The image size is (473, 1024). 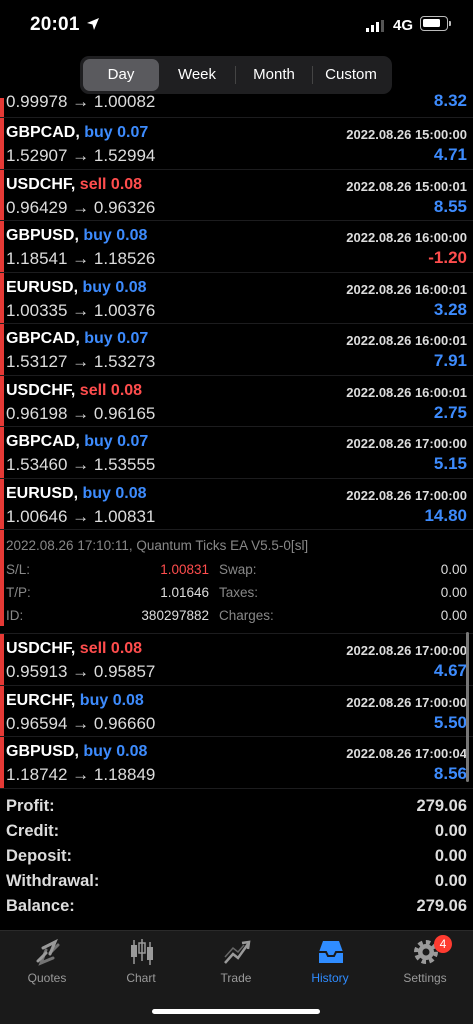 What do you see at coordinates (403, 25) in the screenshot?
I see `network-type: 4G` at bounding box center [403, 25].